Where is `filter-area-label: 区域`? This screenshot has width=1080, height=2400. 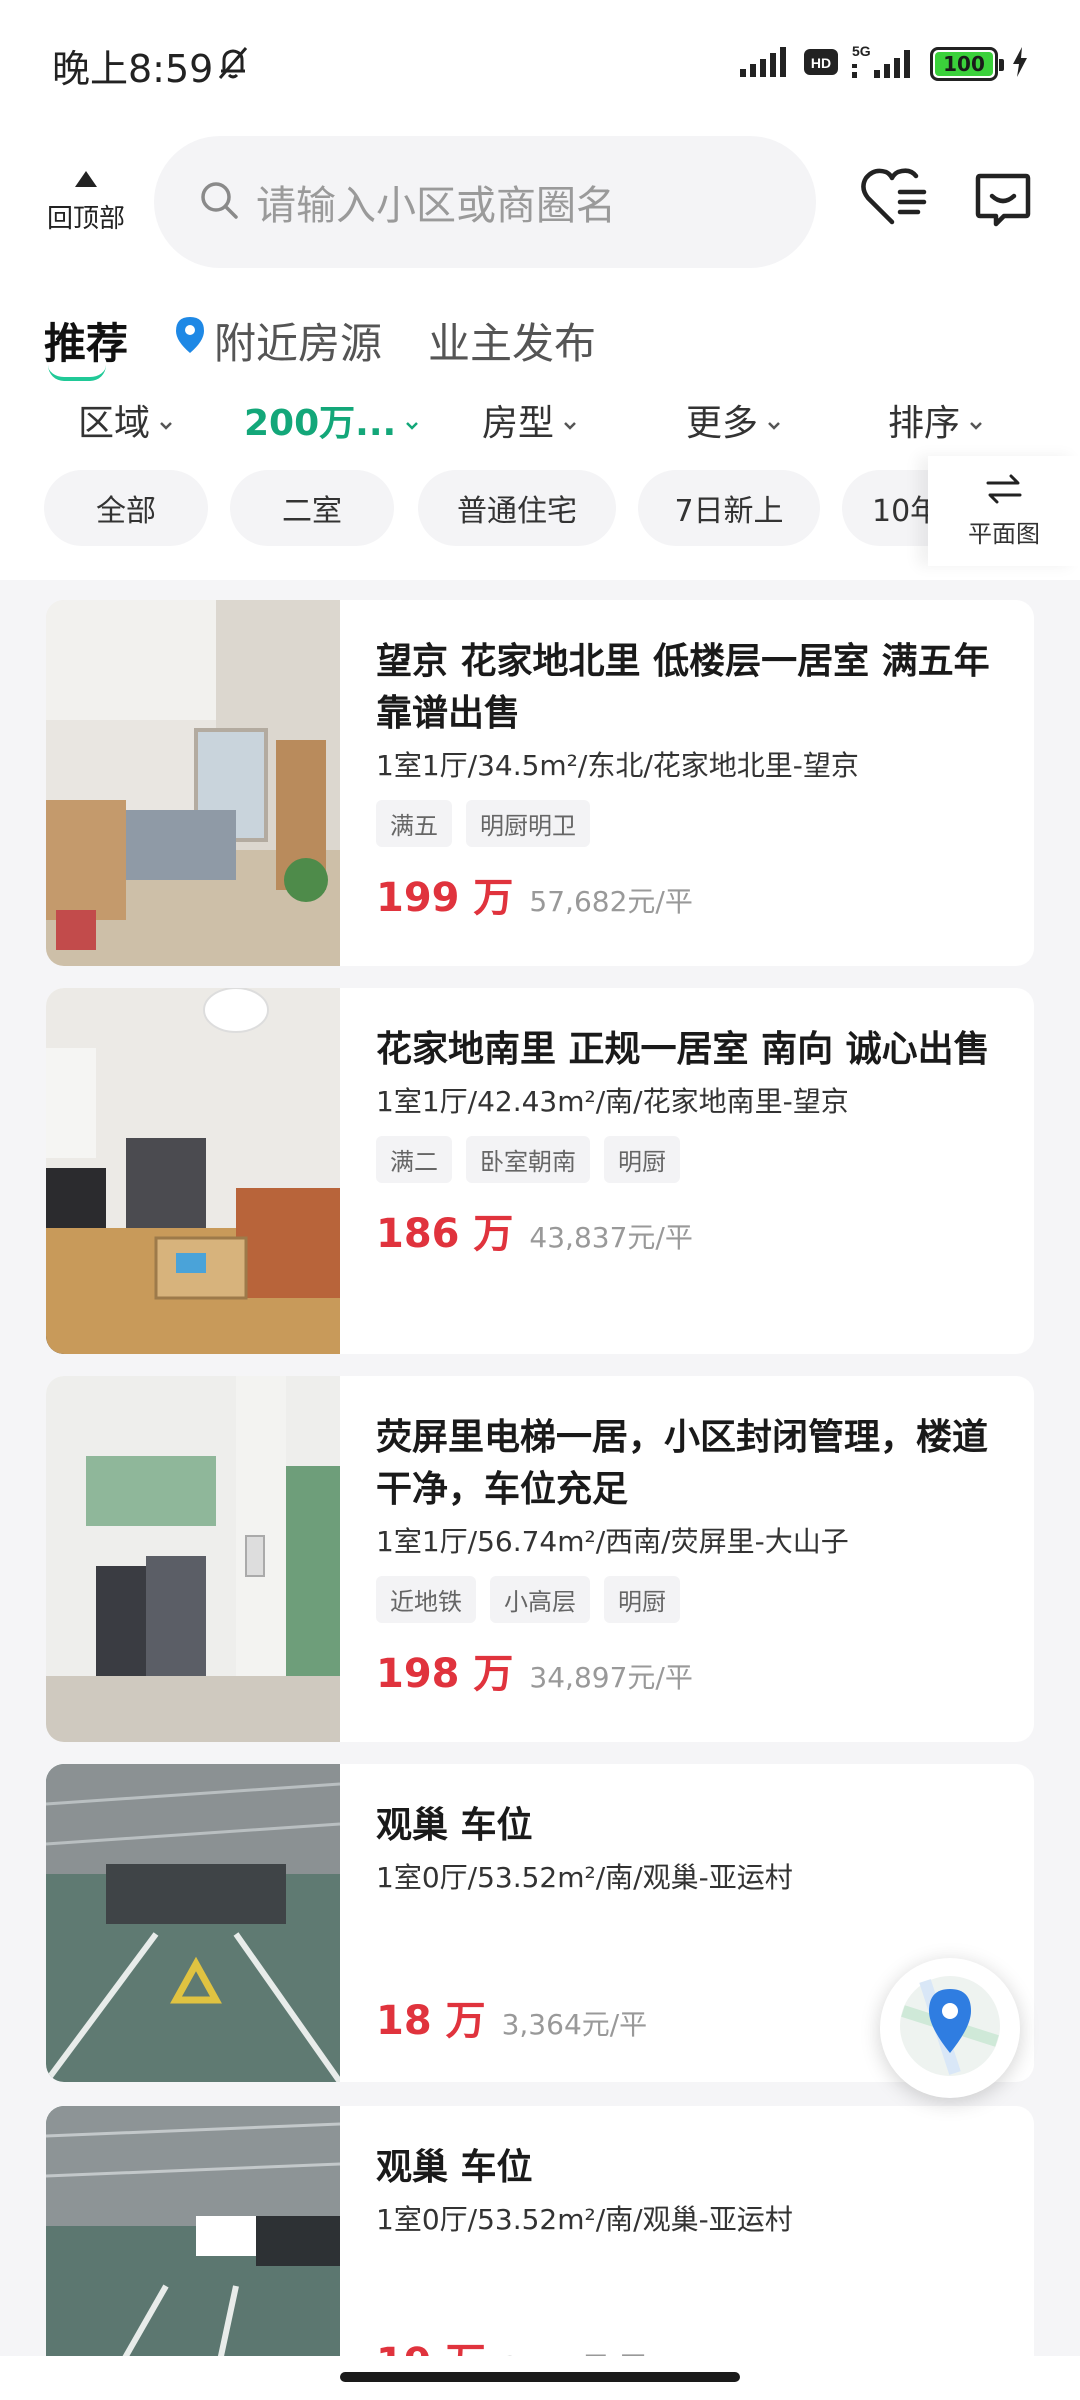
filter-area-label: 区域 is located at coordinates (114, 423).